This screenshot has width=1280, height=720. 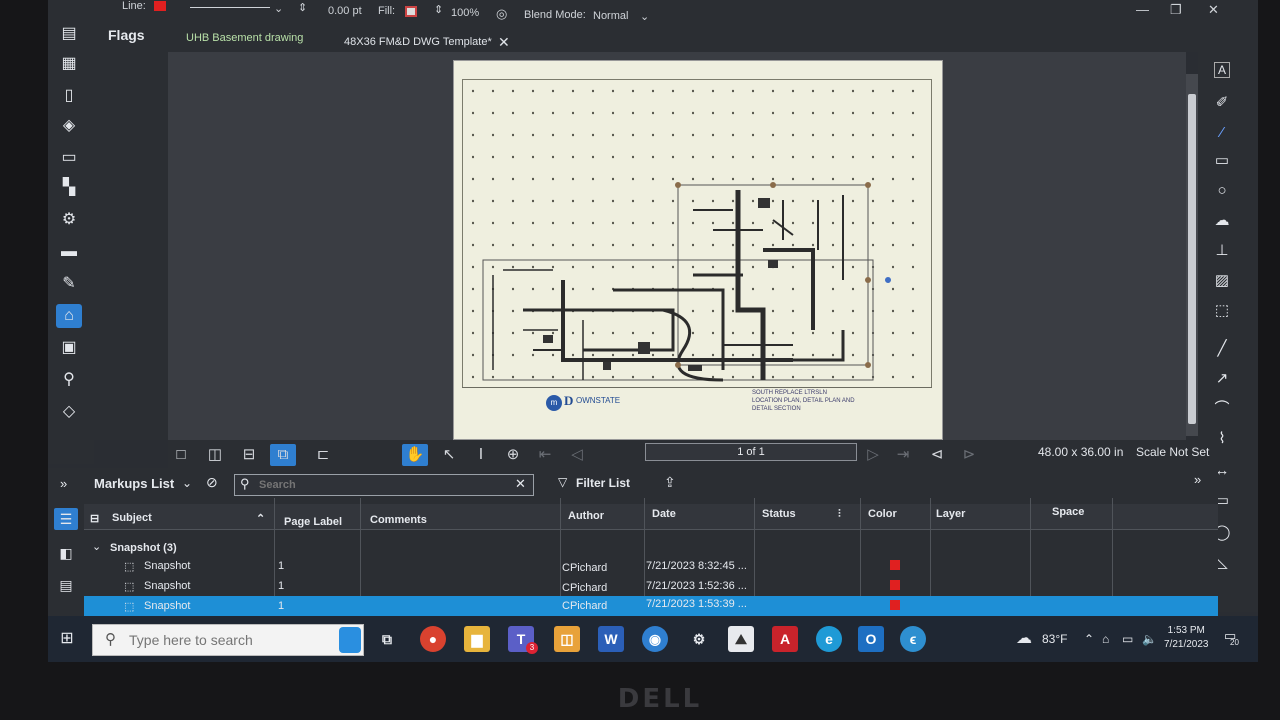 What do you see at coordinates (69, 316) in the screenshot?
I see `tag-icon: ⌂` at bounding box center [69, 316].